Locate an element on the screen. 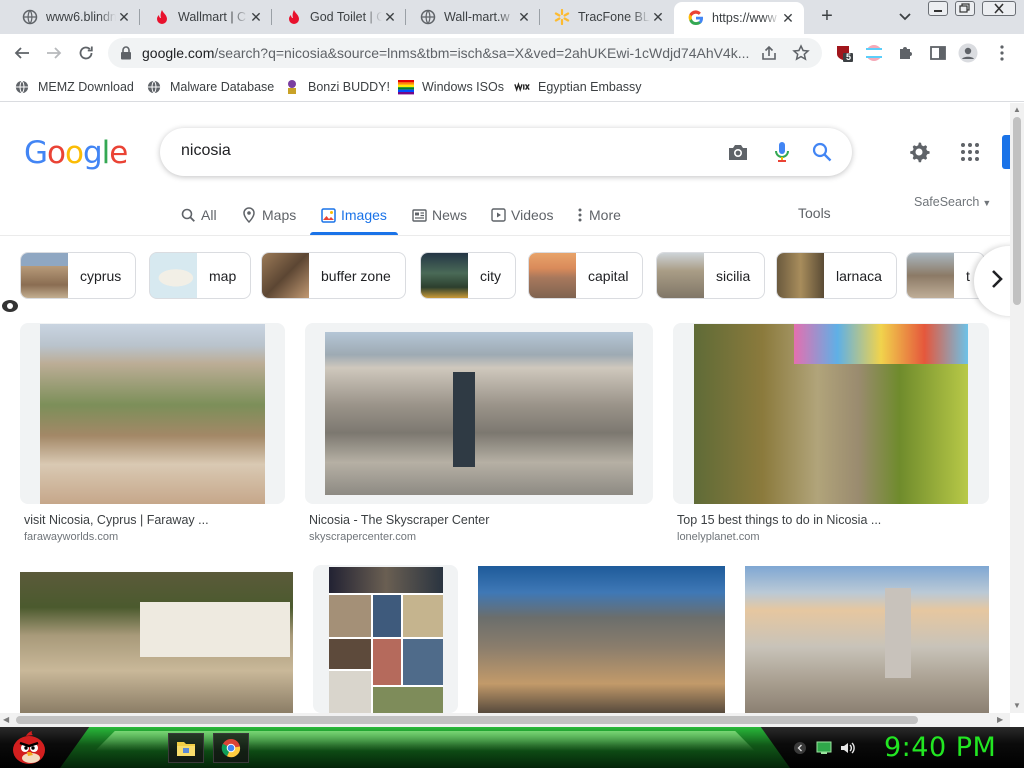  browser-tab: Wall-mart.w ✕ is located at coordinates (473, 17).